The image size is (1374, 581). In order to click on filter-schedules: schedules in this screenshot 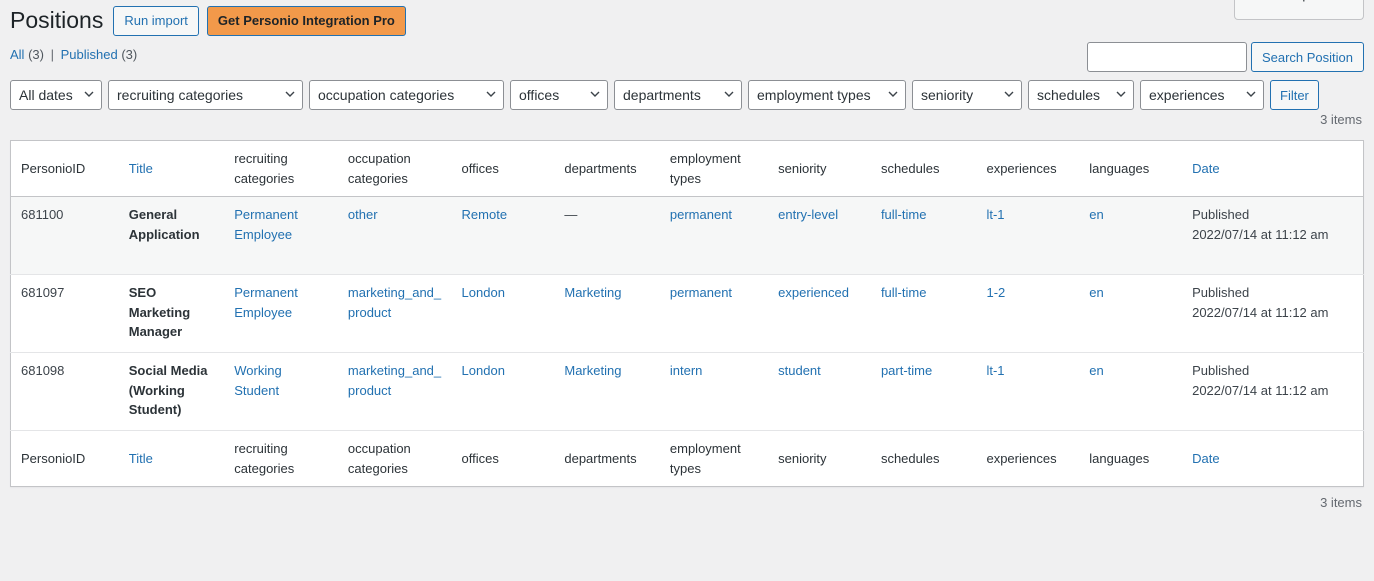, I will do `click(1081, 95)`.